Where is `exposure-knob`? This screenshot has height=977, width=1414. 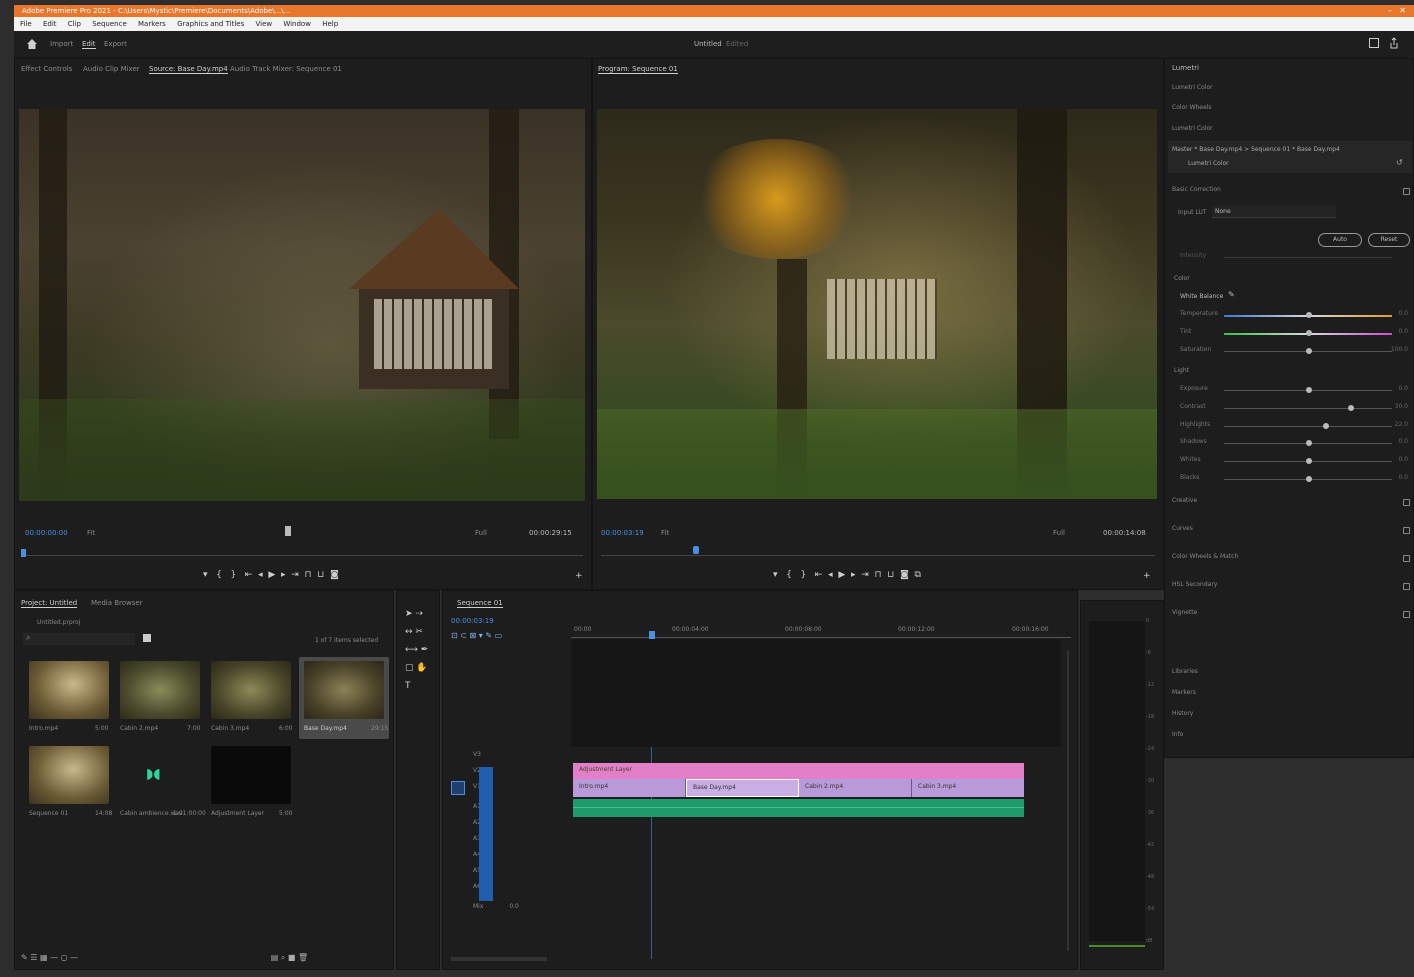 exposure-knob is located at coordinates (1309, 390).